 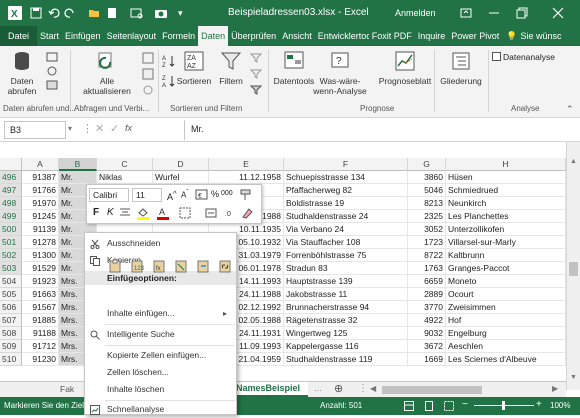 I want to click on decrease-font-icon: Aˇ, so click(x=185, y=194).